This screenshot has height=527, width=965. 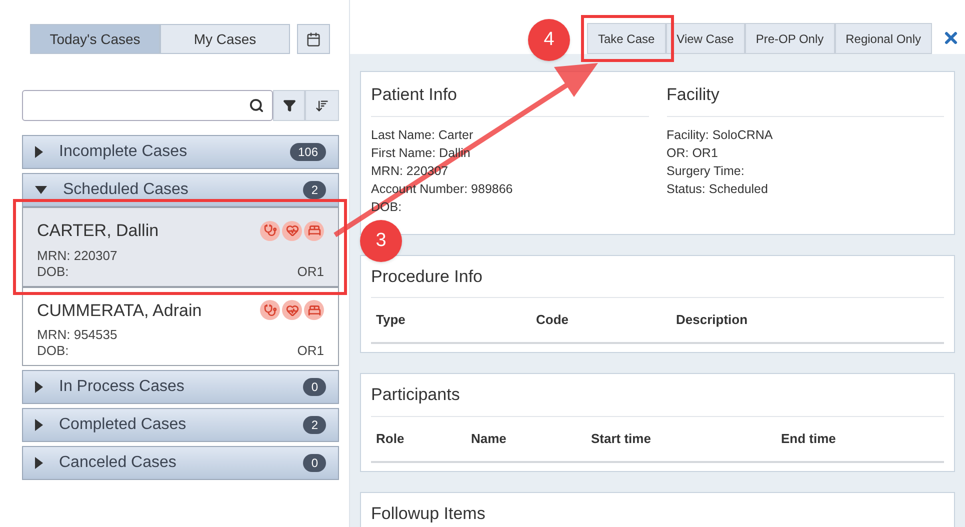 What do you see at coordinates (256, 105) in the screenshot?
I see `search-icon` at bounding box center [256, 105].